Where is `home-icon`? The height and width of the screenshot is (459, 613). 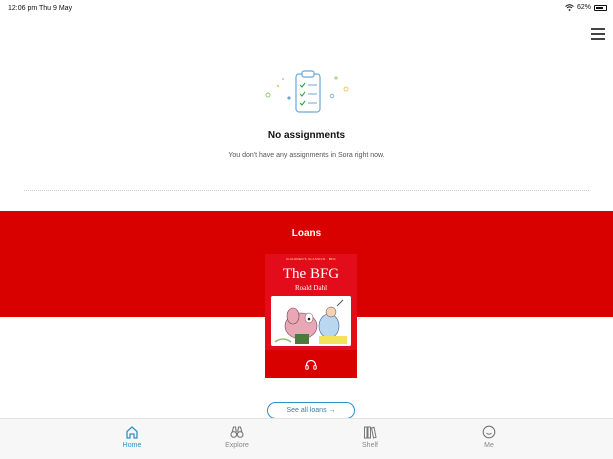
home-icon is located at coordinates (132, 432).